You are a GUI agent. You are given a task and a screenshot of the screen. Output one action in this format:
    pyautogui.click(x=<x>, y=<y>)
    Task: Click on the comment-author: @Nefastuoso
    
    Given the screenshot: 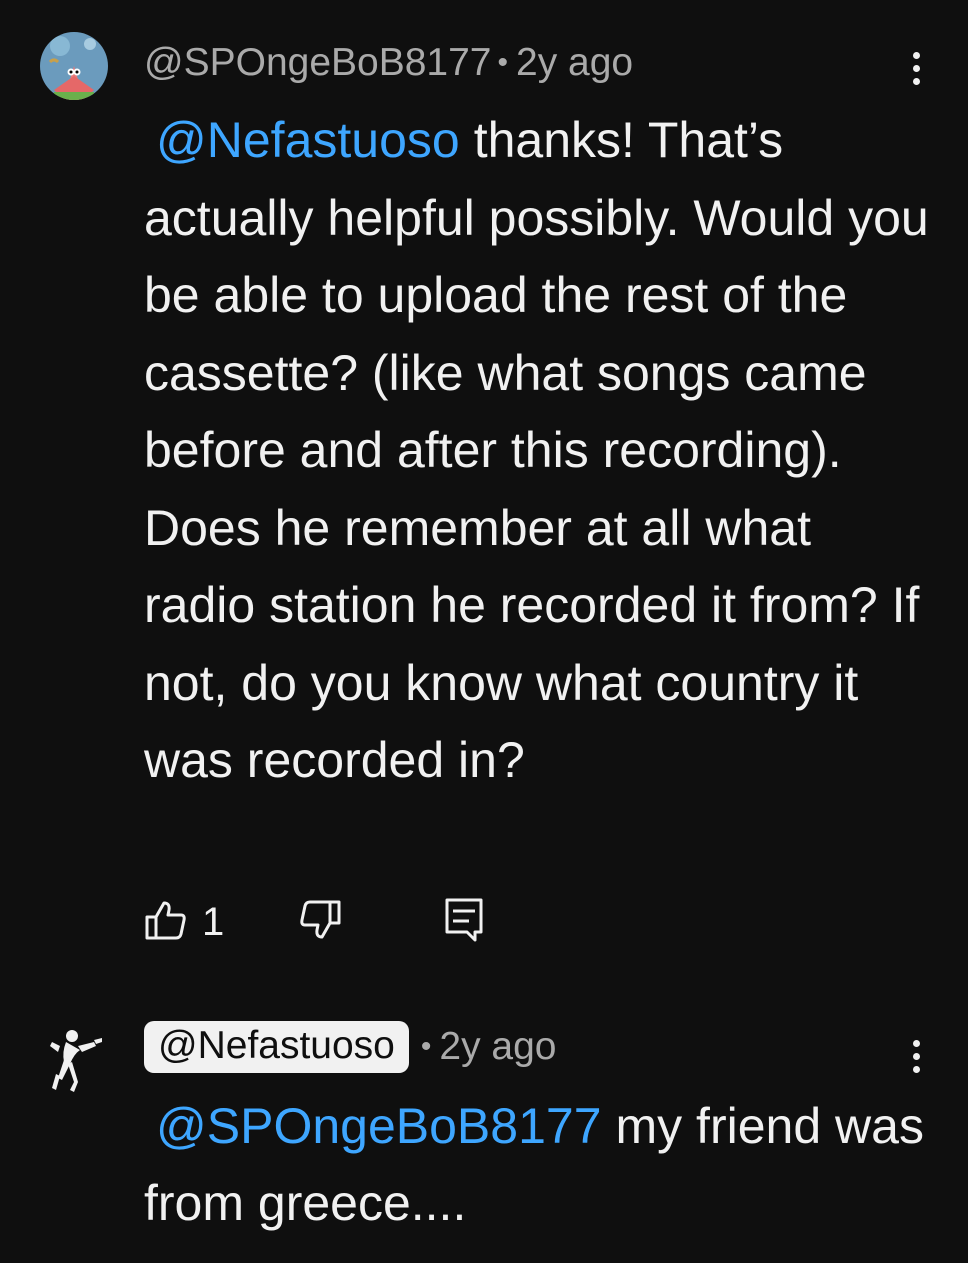 What is the action you would take?
    pyautogui.click(x=276, y=1047)
    